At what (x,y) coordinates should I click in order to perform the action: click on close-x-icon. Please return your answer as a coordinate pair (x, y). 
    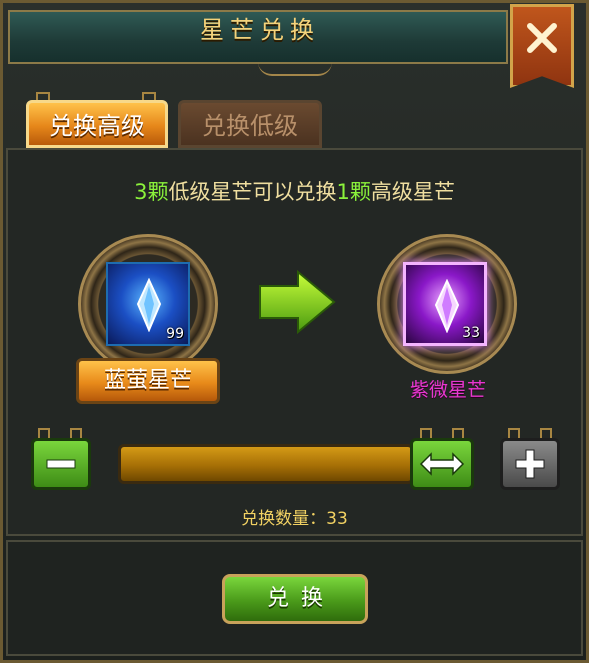
    Looking at the image, I should click on (542, 38).